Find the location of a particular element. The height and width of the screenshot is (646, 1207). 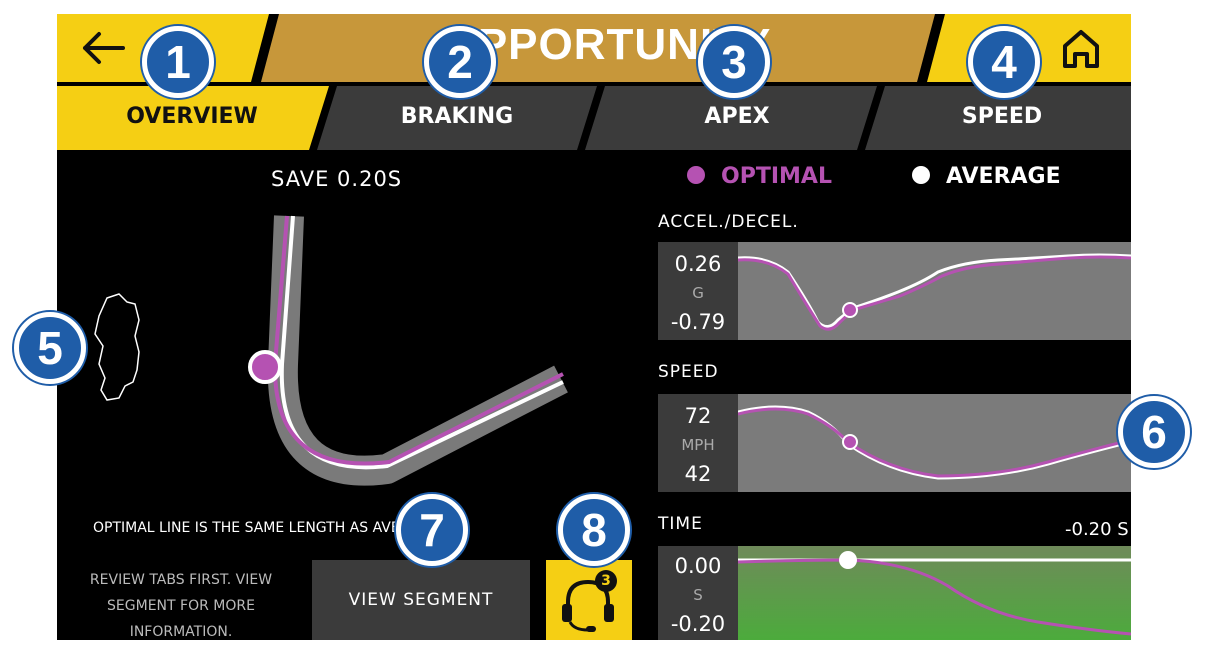

review-line-3: INFORMATION. is located at coordinates (181, 632).